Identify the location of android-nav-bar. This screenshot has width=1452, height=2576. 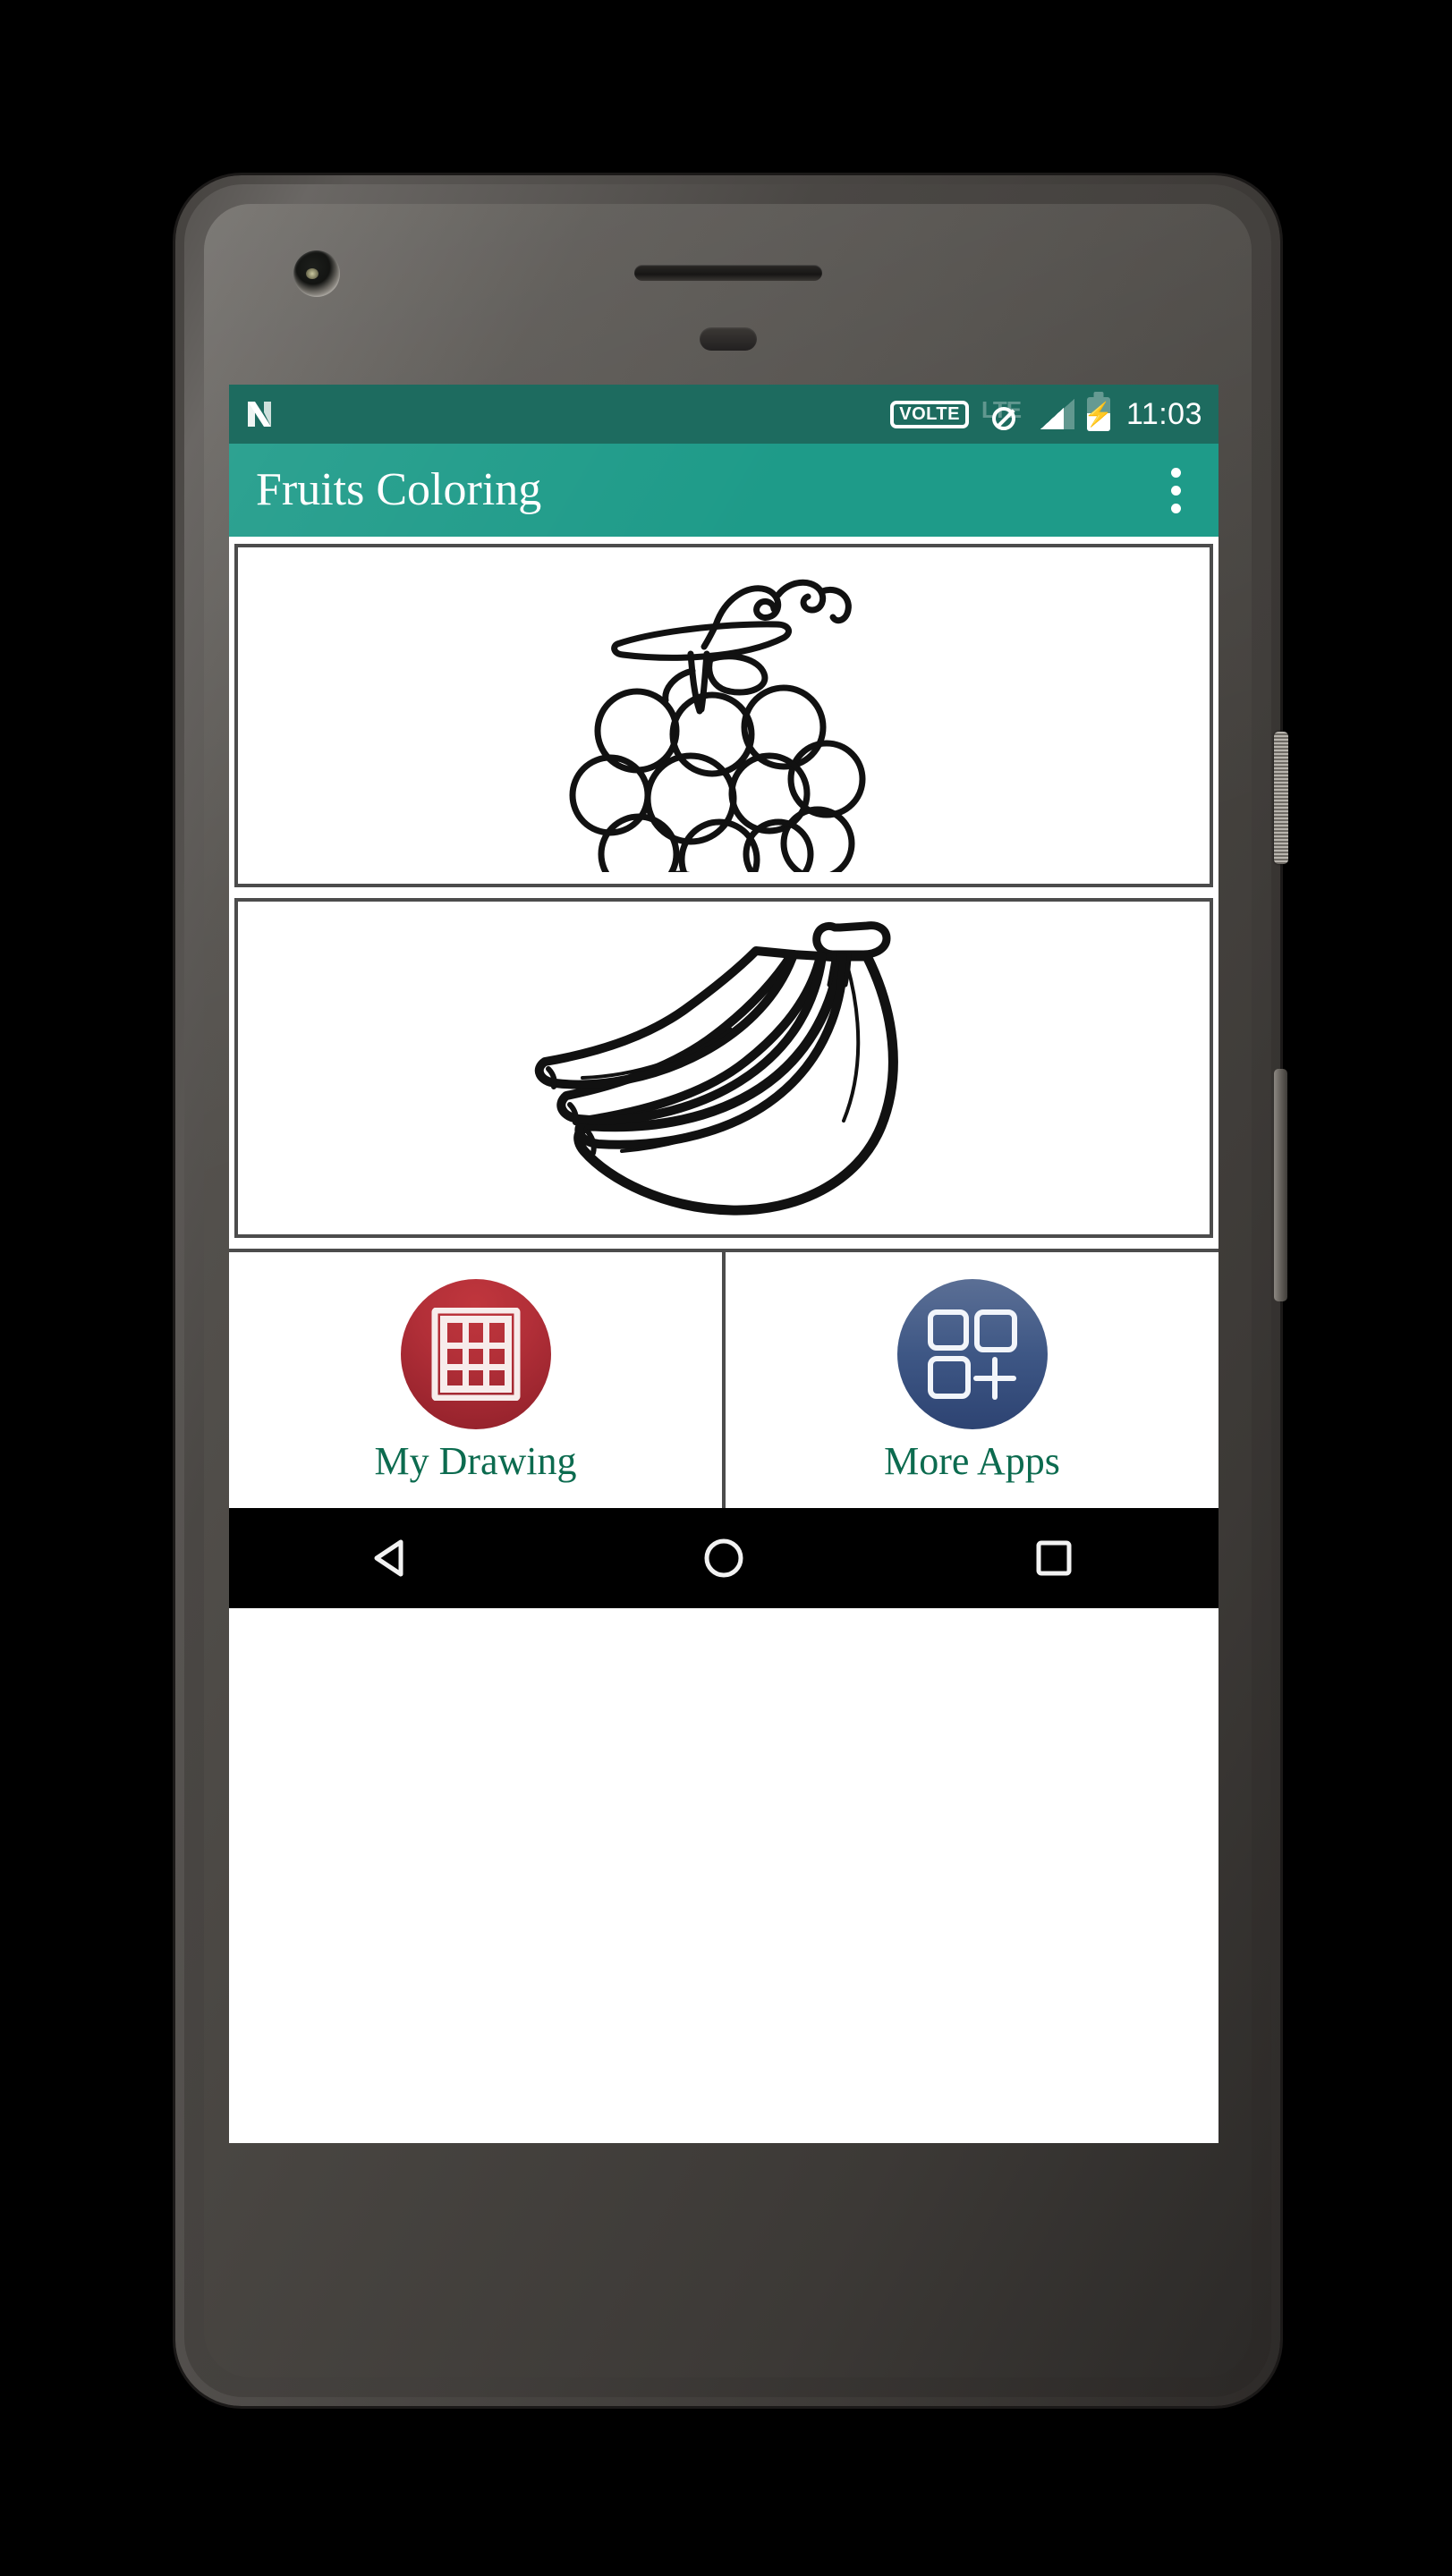
(723, 1558).